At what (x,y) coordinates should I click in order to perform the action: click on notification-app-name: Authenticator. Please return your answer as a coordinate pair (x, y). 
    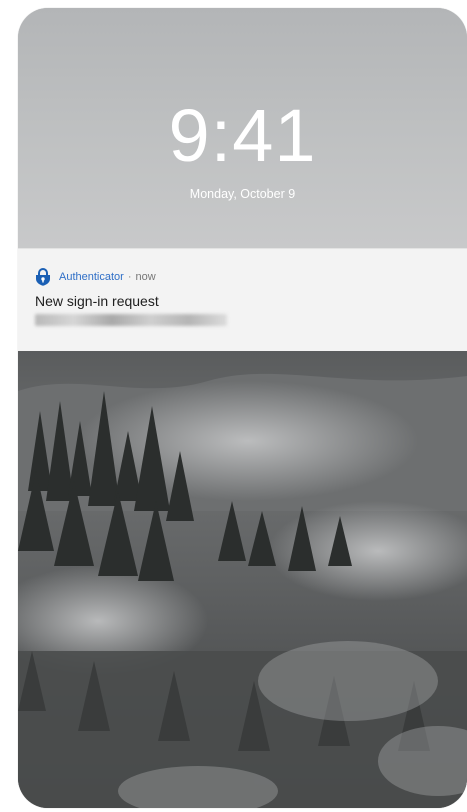
    Looking at the image, I should click on (91, 276).